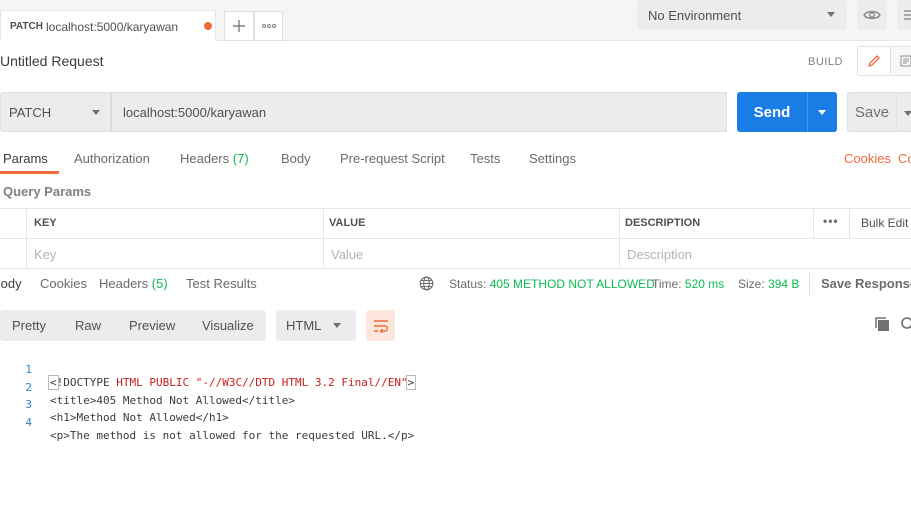  I want to click on column-header-description: DESCRIPTION, so click(663, 223).